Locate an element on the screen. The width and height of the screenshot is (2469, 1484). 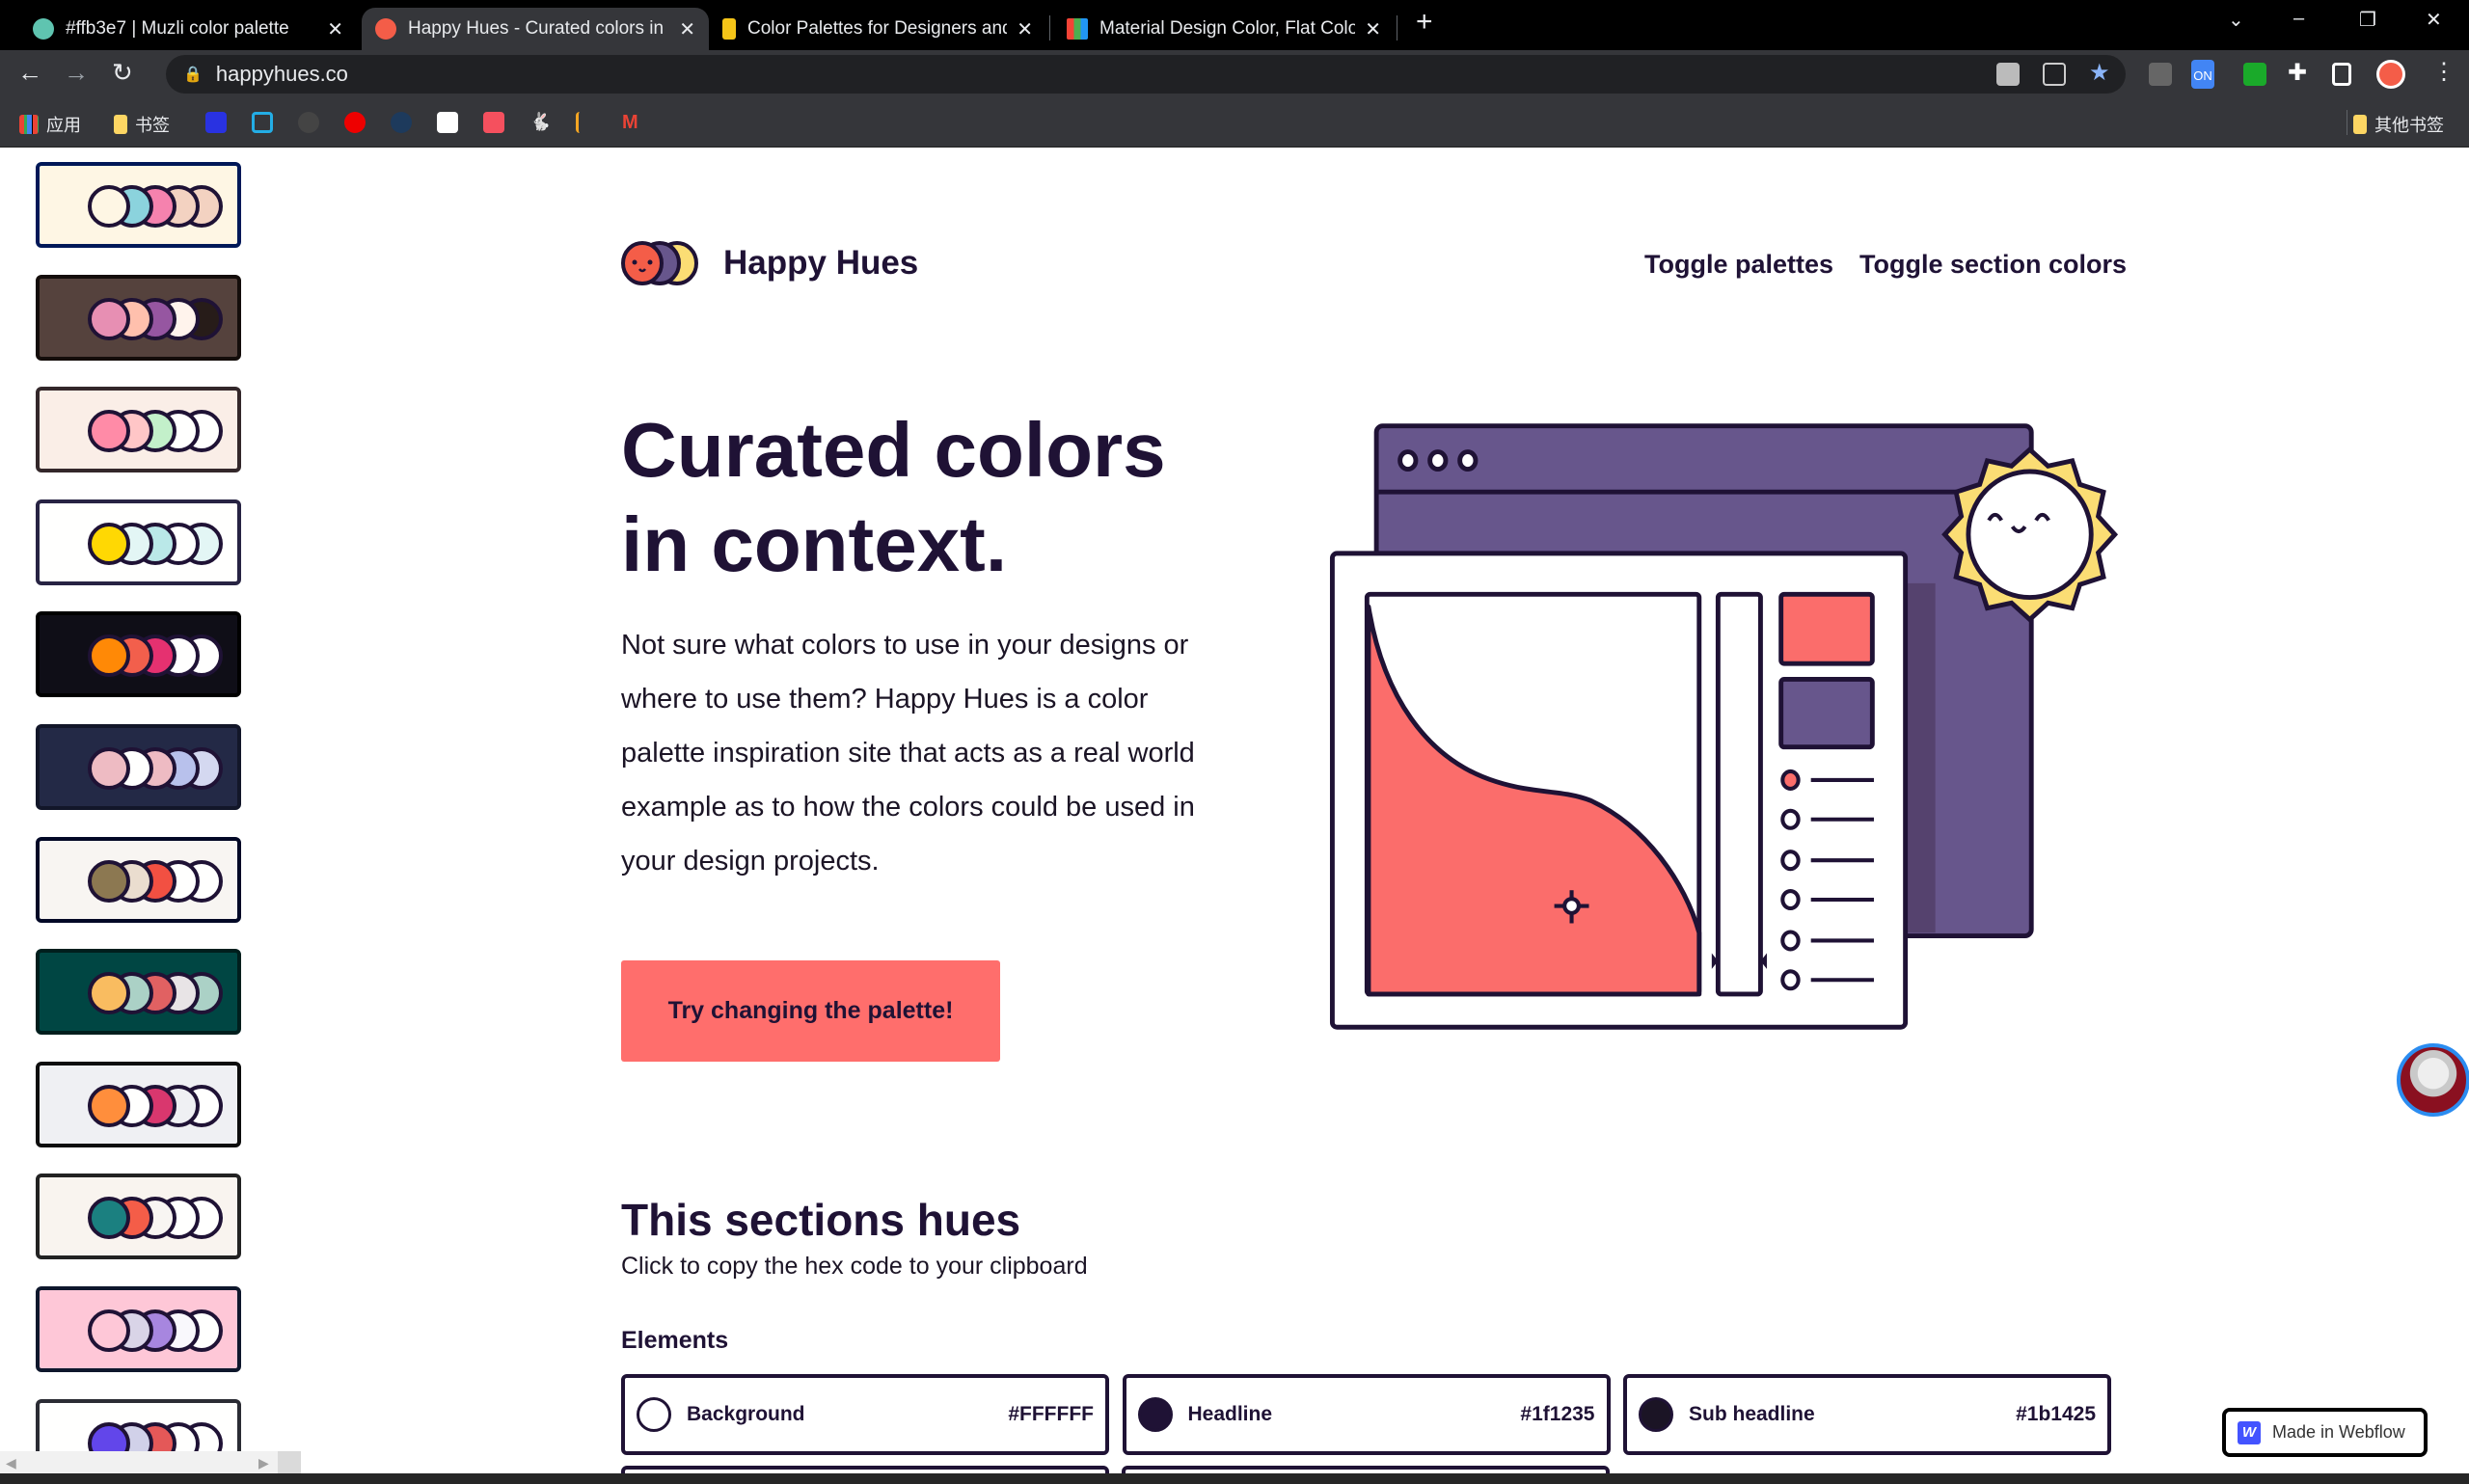
scroll-right-icon: ▶ is located at coordinates (263, 1463).